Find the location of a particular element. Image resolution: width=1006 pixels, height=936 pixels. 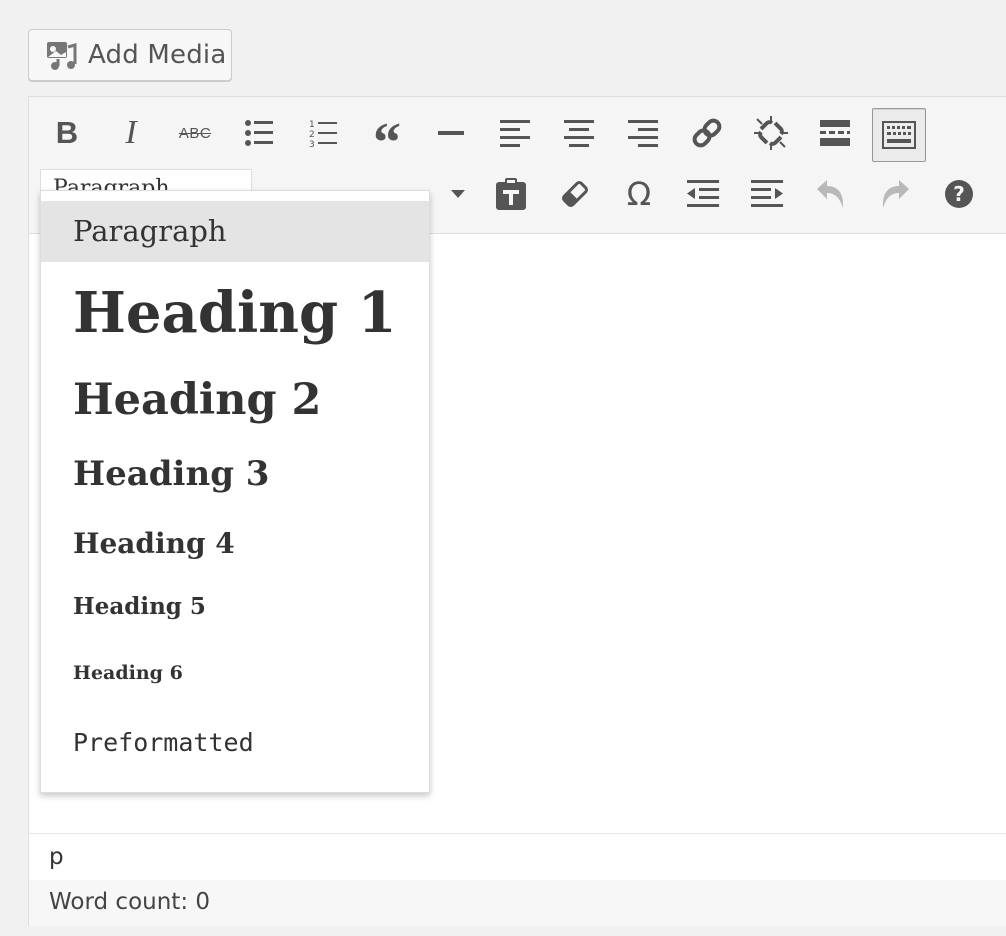

italic-icon: I is located at coordinates (131, 132).